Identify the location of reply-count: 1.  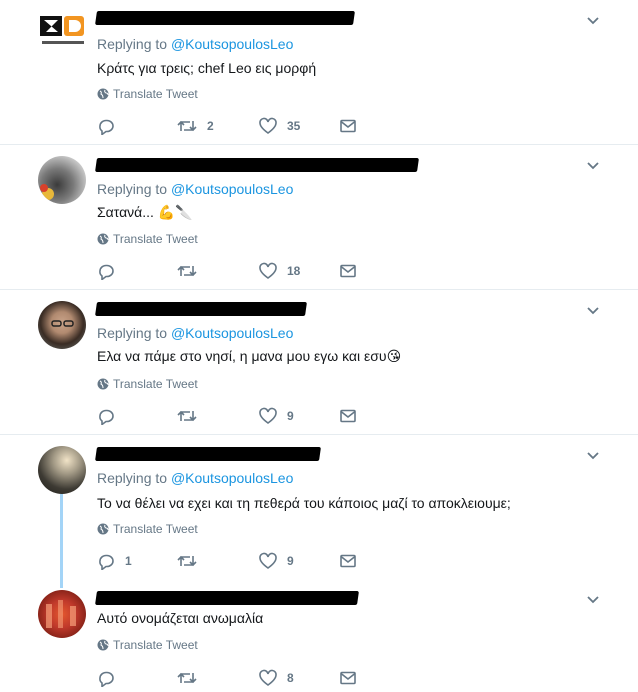
(128, 561).